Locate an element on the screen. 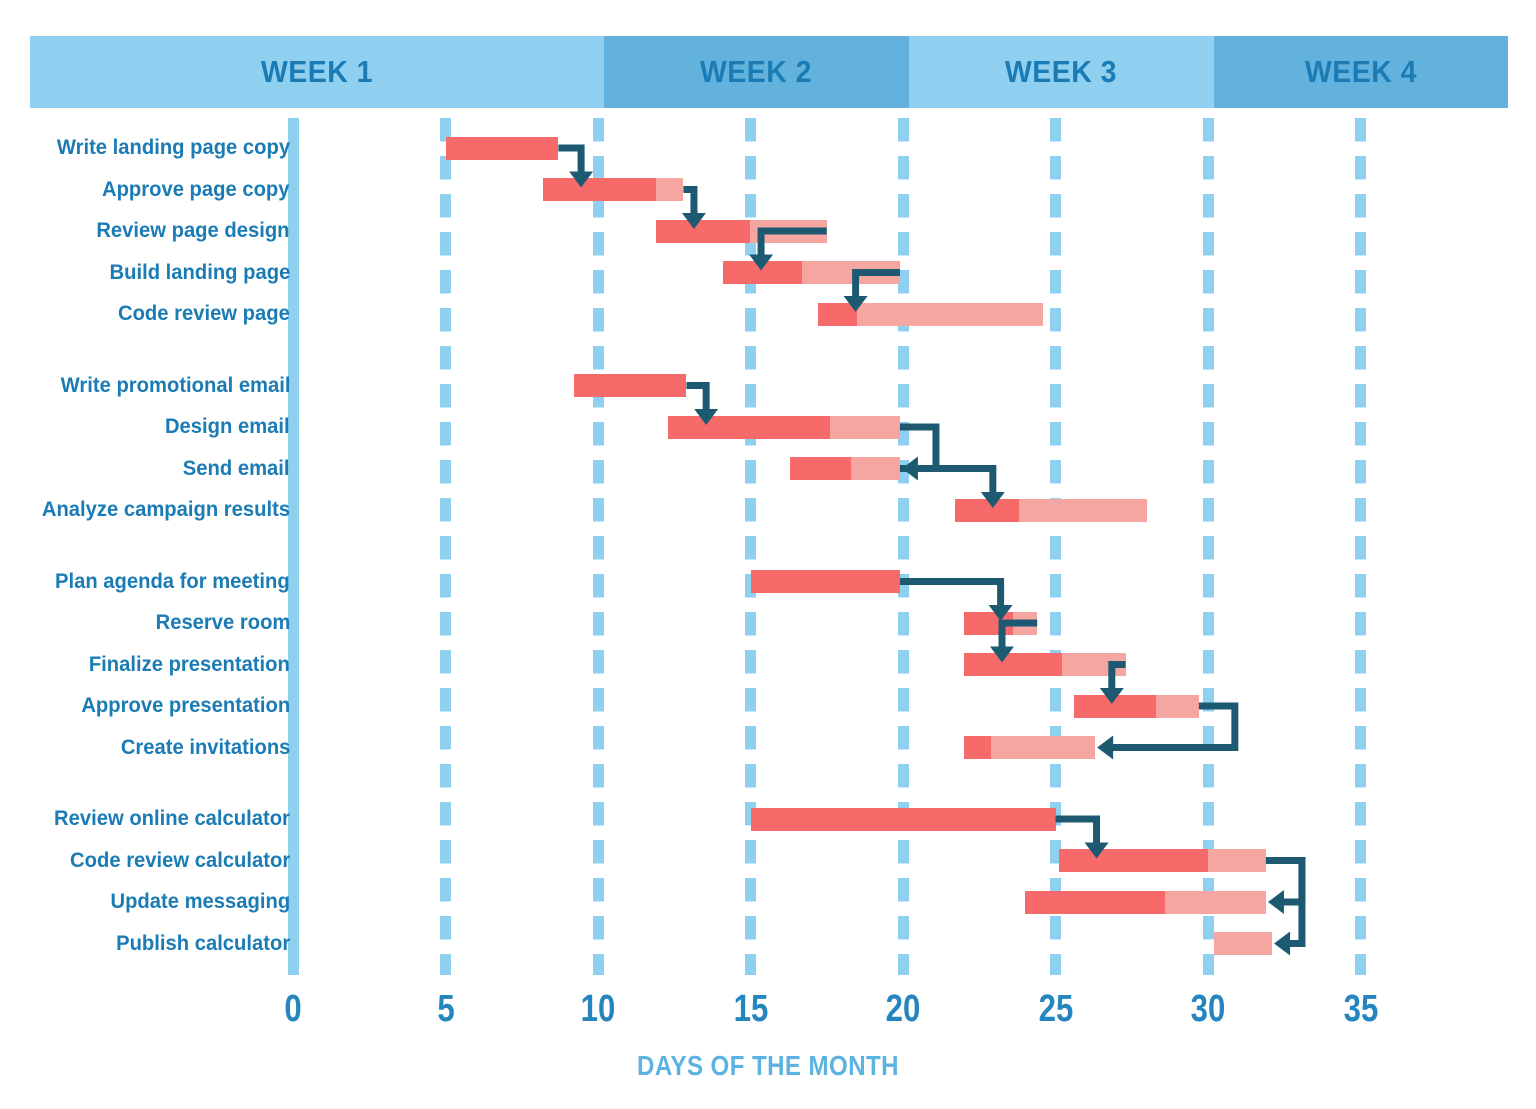  x-tick-label: 25 is located at coordinates (1055, 1009).